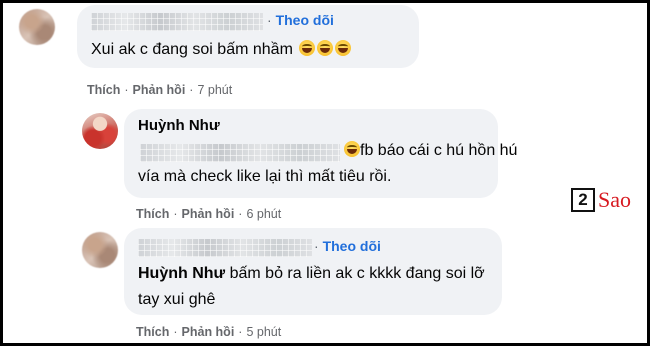  What do you see at coordinates (352, 149) in the screenshot?
I see `rofl-emoji-icon` at bounding box center [352, 149].